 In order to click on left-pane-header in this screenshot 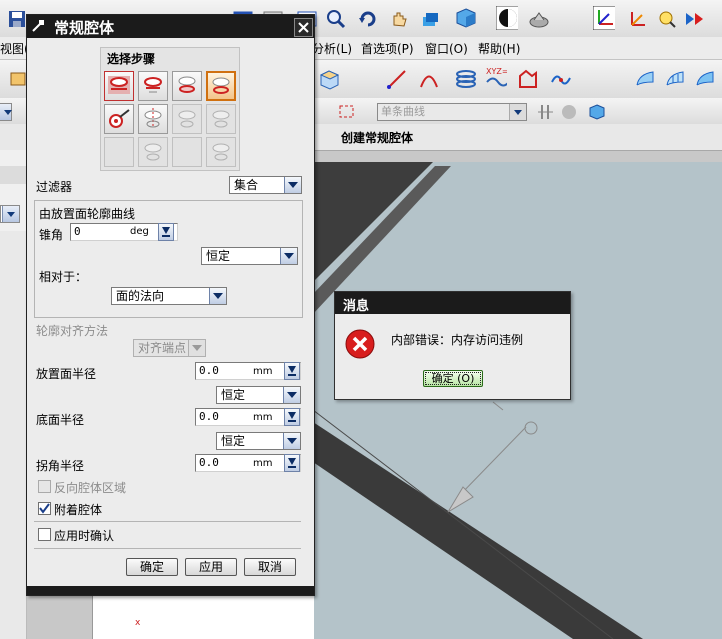, I will do `click(13, 175)`.